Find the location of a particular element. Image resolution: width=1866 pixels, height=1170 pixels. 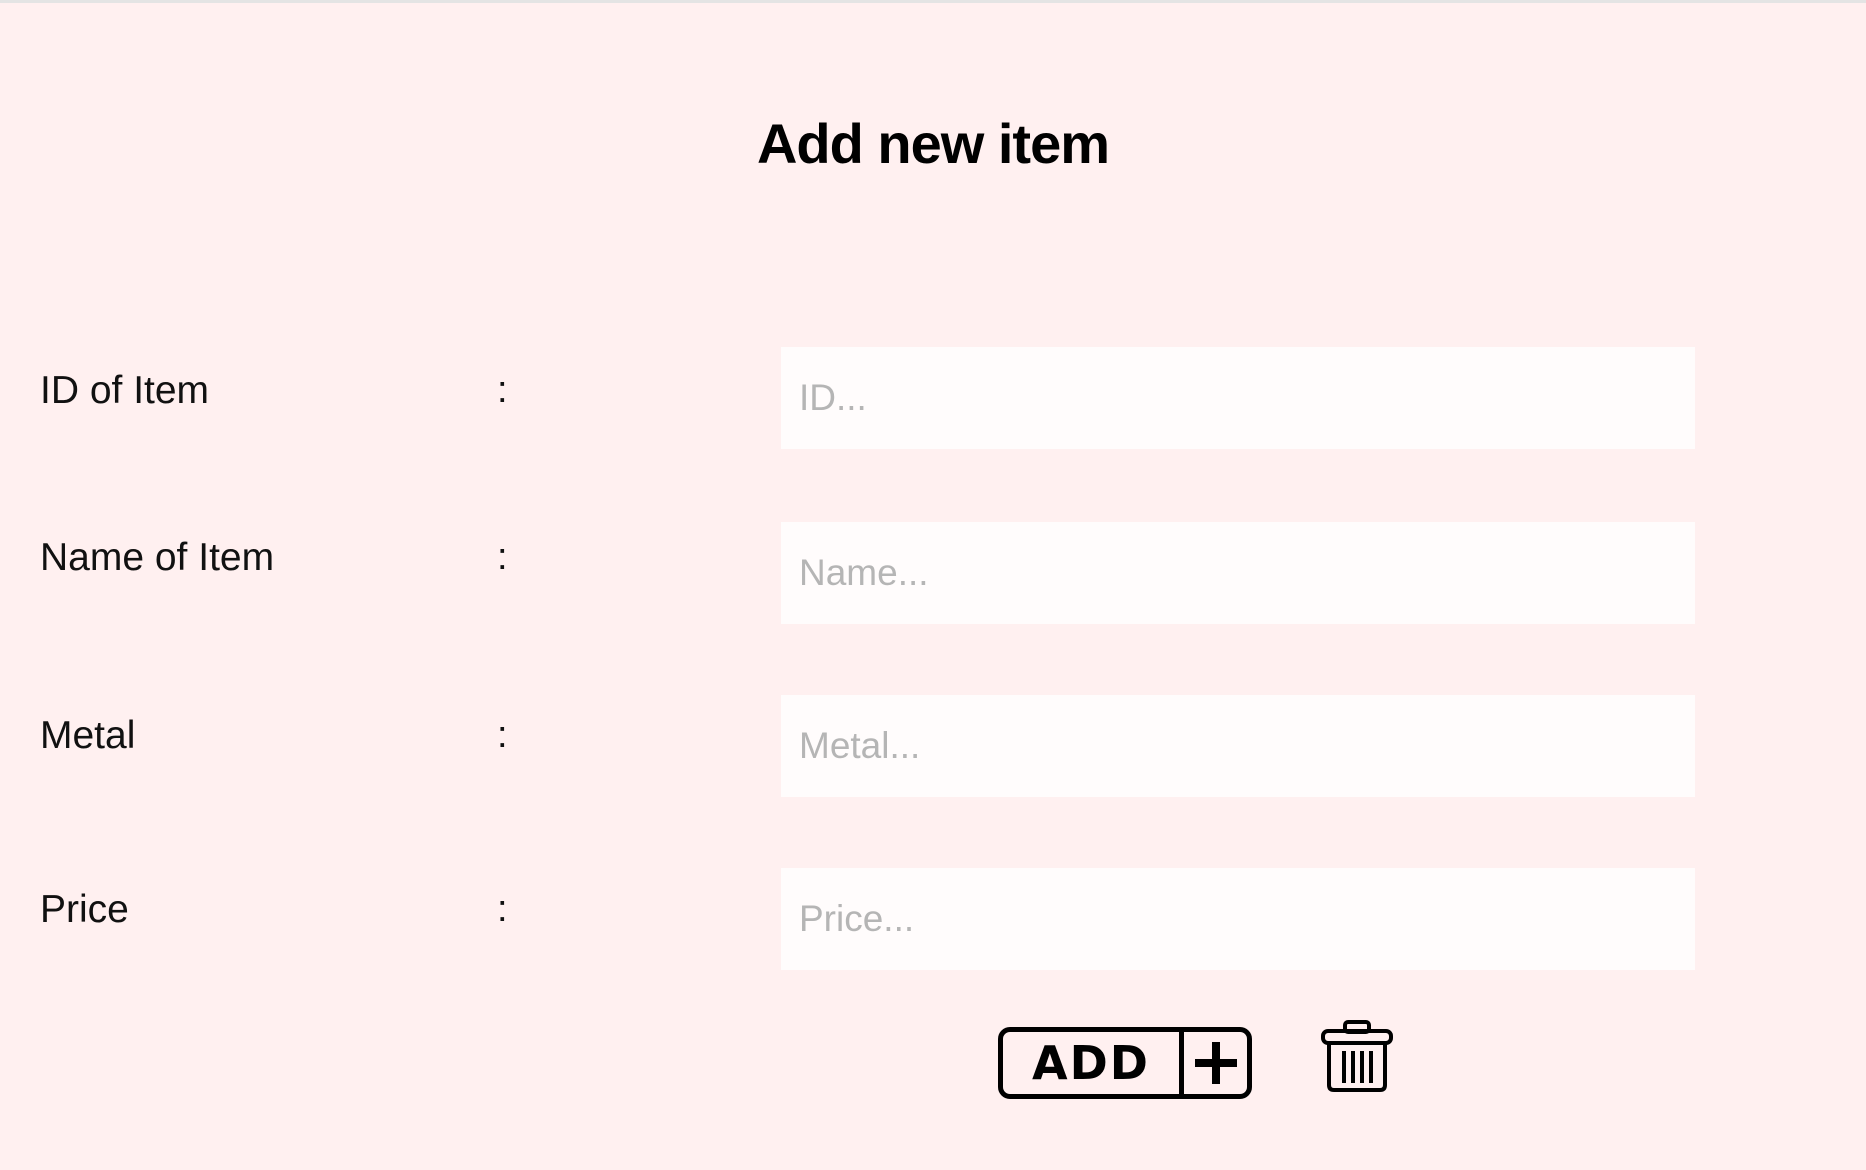

add-button-label: ADD is located at coordinates (1093, 1063).